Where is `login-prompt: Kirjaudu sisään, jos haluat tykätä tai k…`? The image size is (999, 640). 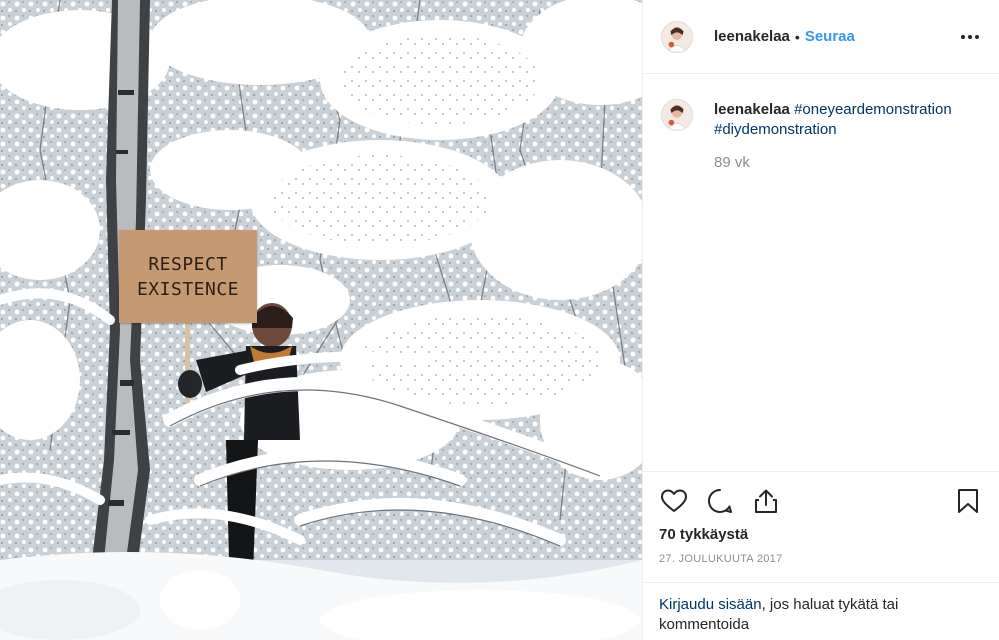
login-prompt: Kirjaudu sisään, jos haluat tykätä tai k… is located at coordinates (821, 611).